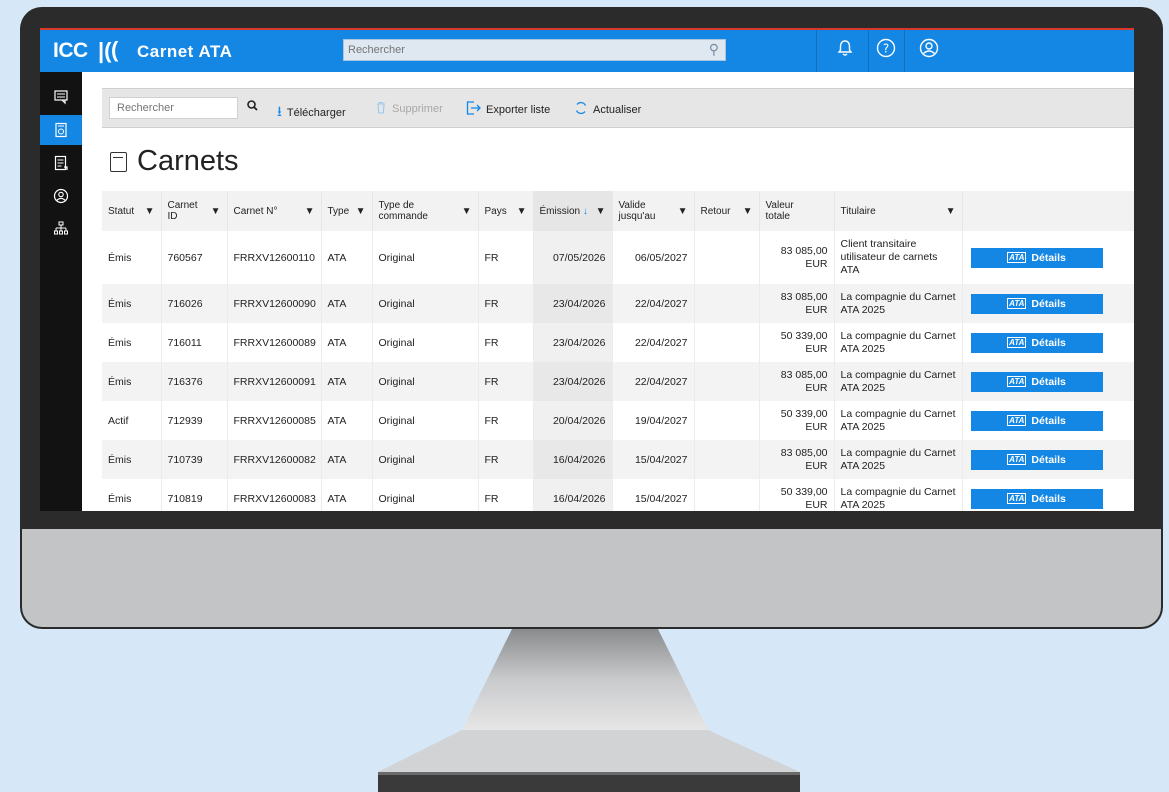  What do you see at coordinates (252, 106) in the screenshot?
I see `search-icon` at bounding box center [252, 106].